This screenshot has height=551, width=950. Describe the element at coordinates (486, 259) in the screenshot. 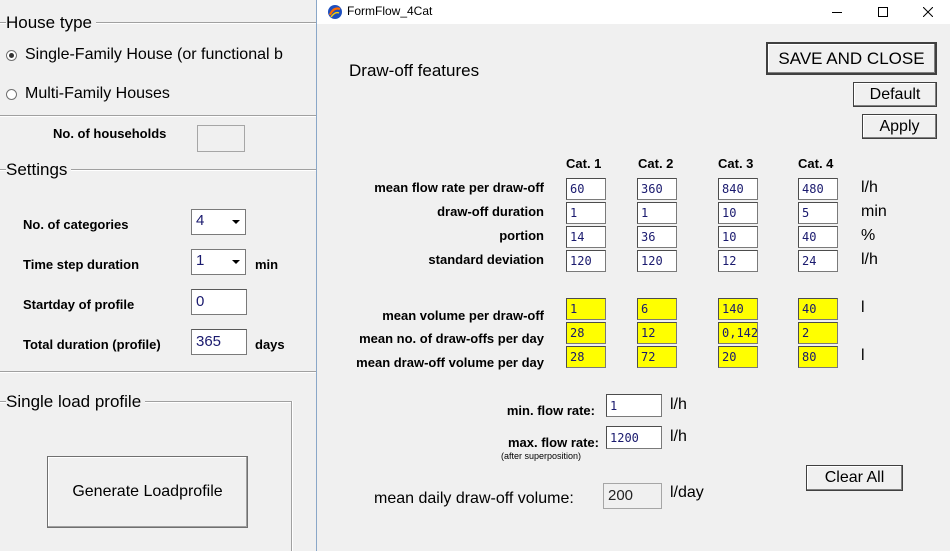

I see `row-label: standard deviation` at that location.